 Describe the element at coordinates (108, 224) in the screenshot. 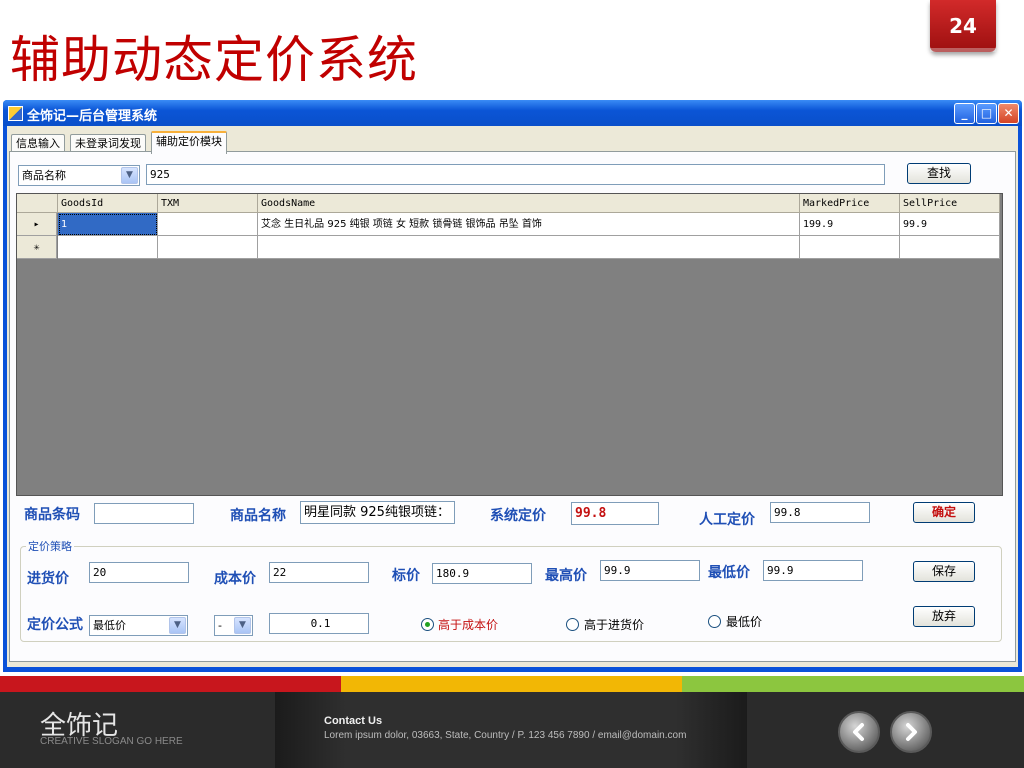

I see `table-cell: 1` at that location.